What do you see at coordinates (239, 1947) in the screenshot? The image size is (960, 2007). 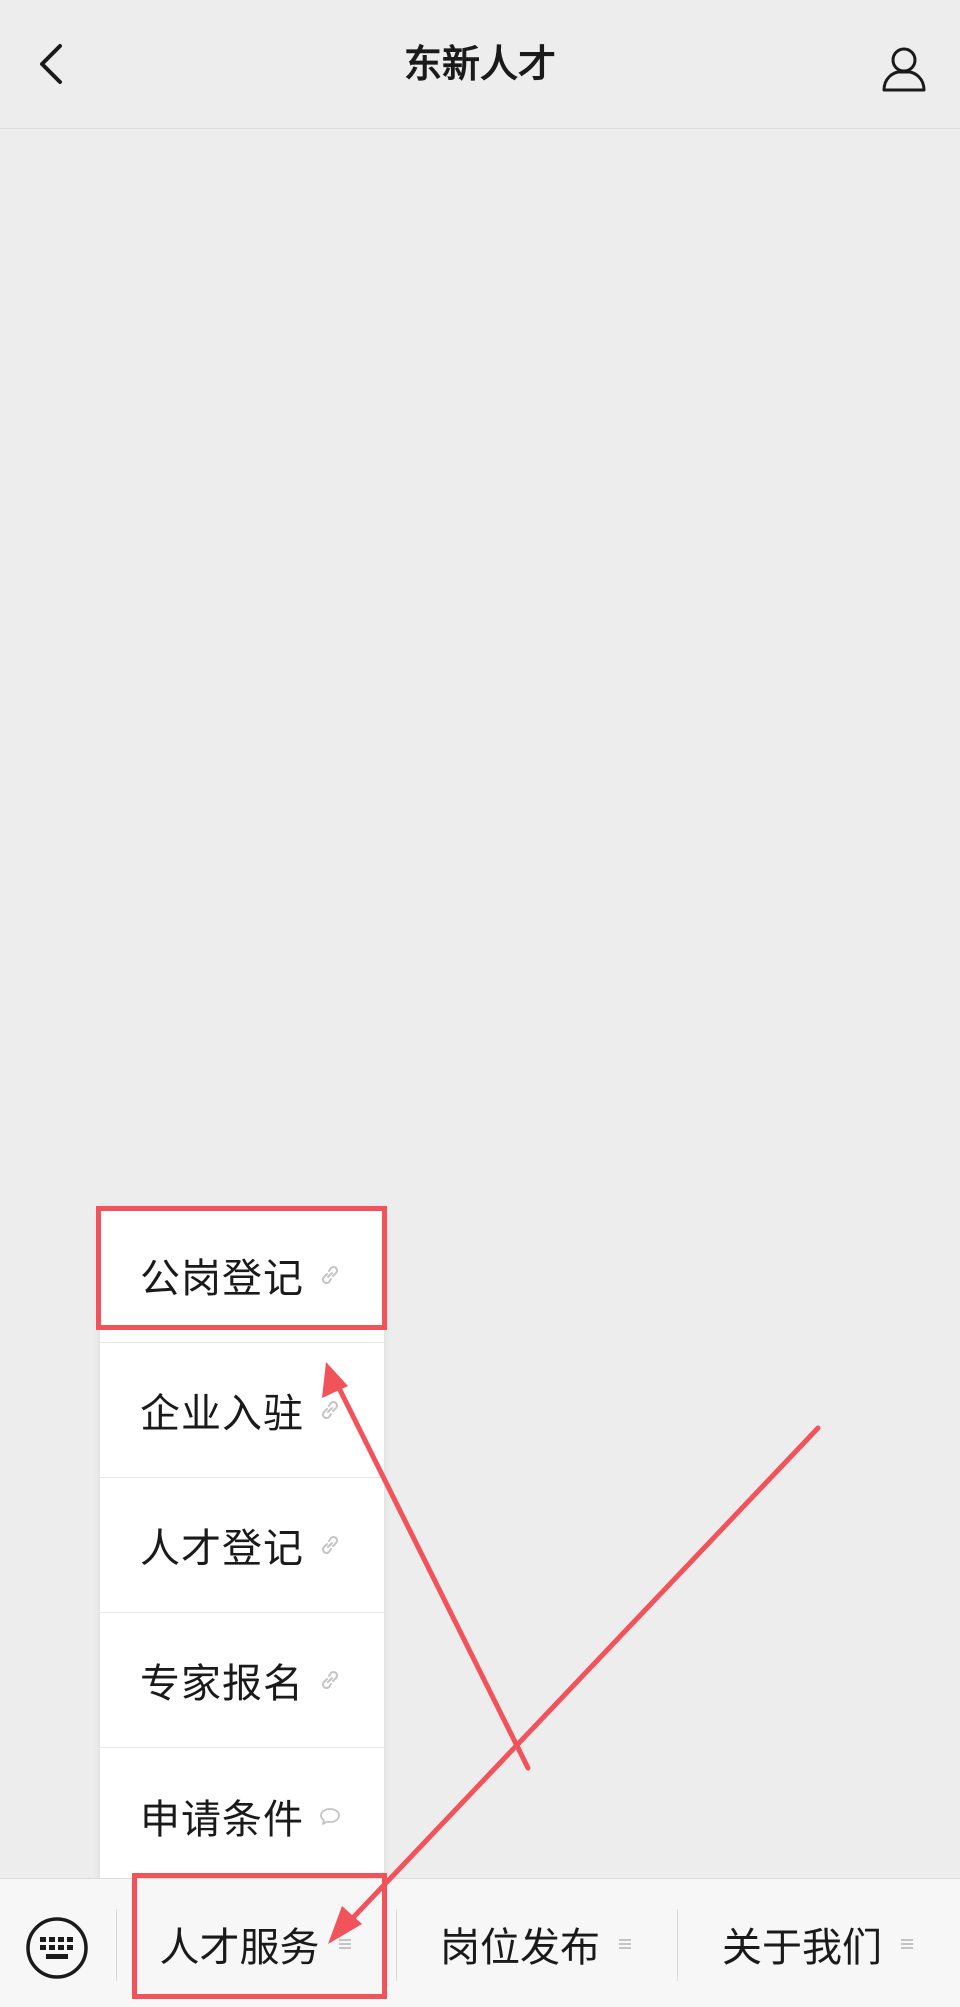 I see `menu-button-label: 人才服务` at bounding box center [239, 1947].